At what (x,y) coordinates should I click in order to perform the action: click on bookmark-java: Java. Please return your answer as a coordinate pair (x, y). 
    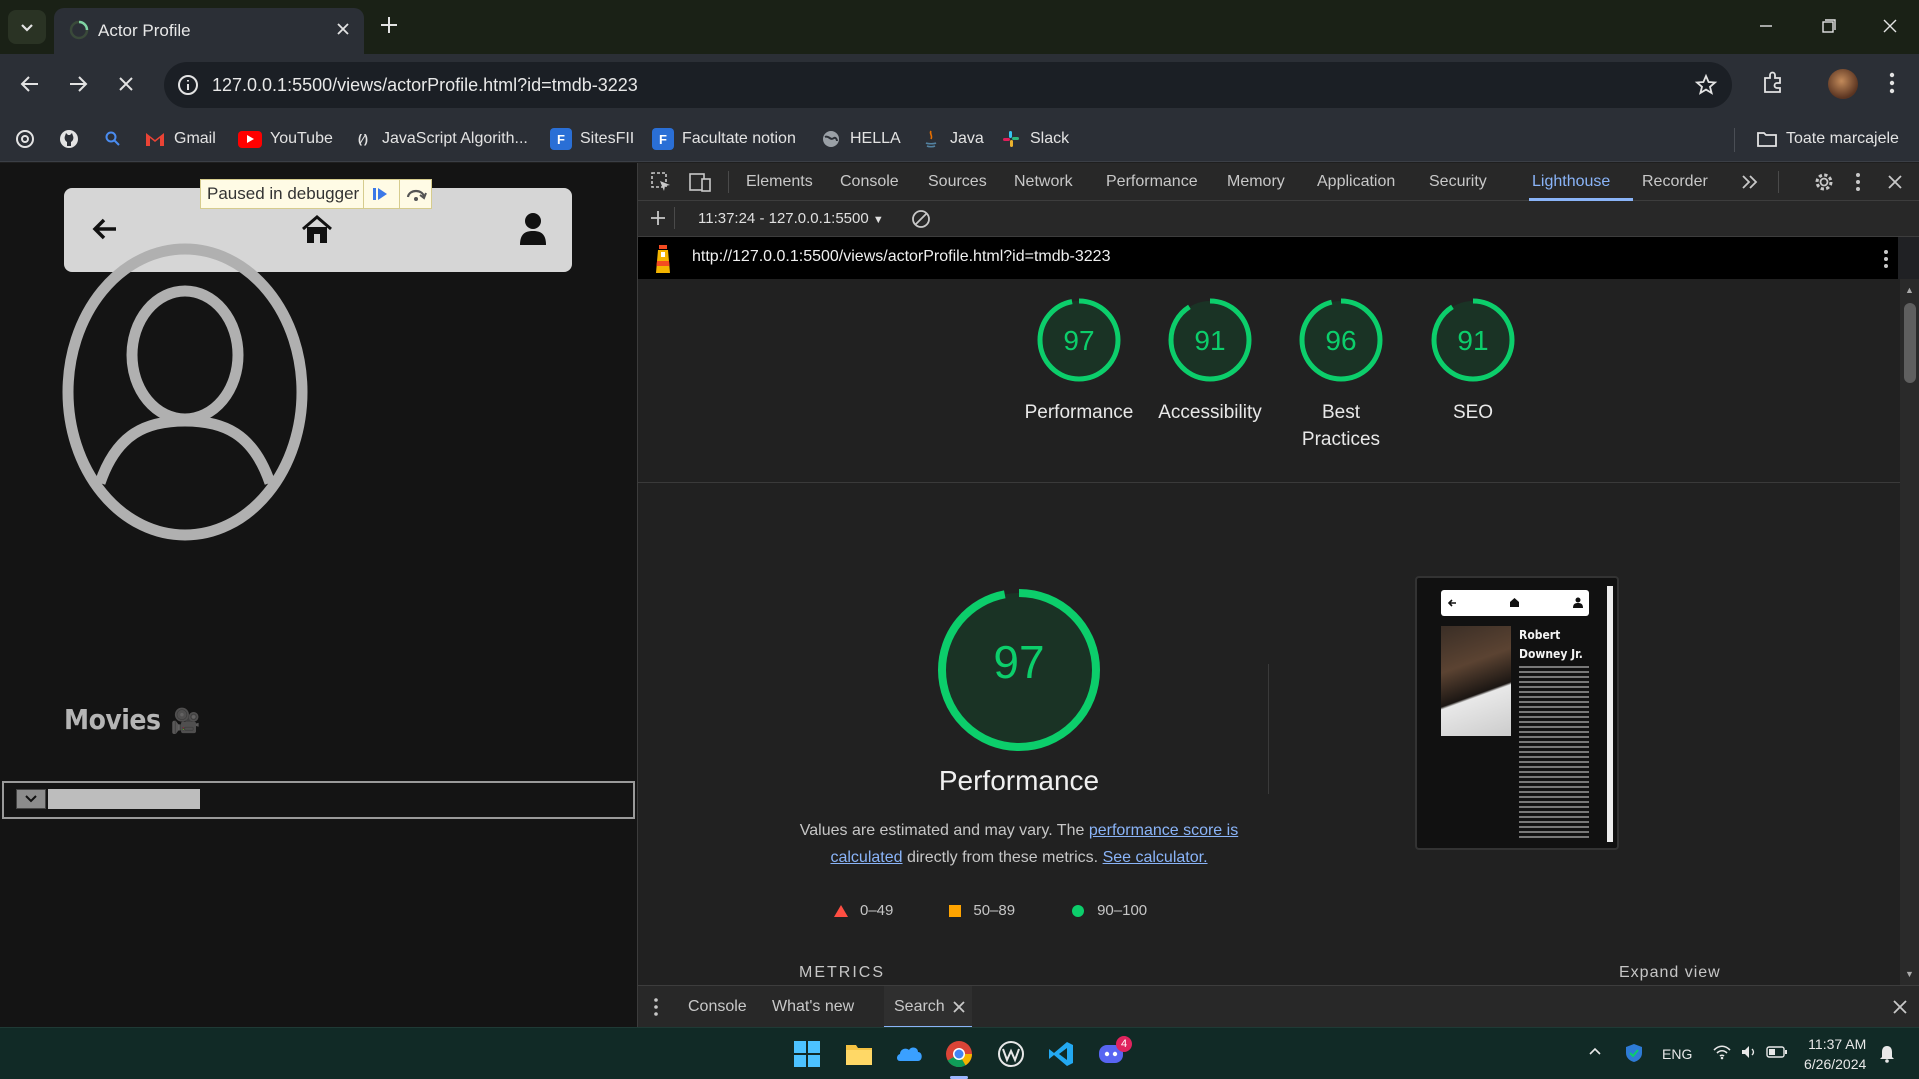
    Looking at the image, I should click on (952, 139).